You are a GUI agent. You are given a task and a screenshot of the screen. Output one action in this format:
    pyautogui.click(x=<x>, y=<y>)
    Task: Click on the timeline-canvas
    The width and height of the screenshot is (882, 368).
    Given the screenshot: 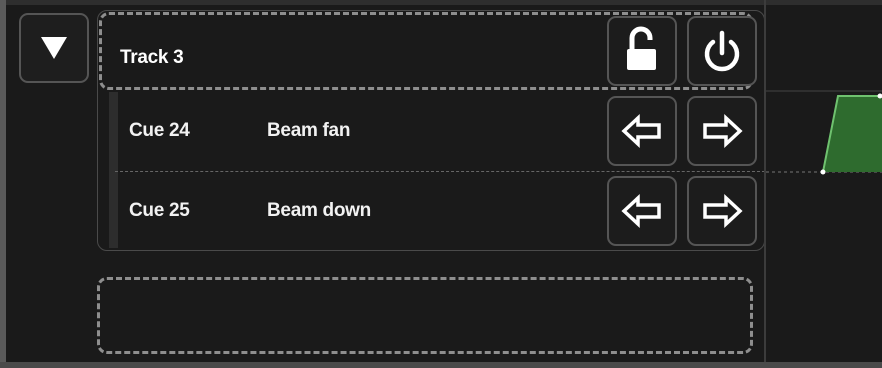 What is the action you would take?
    pyautogui.click(x=824, y=132)
    